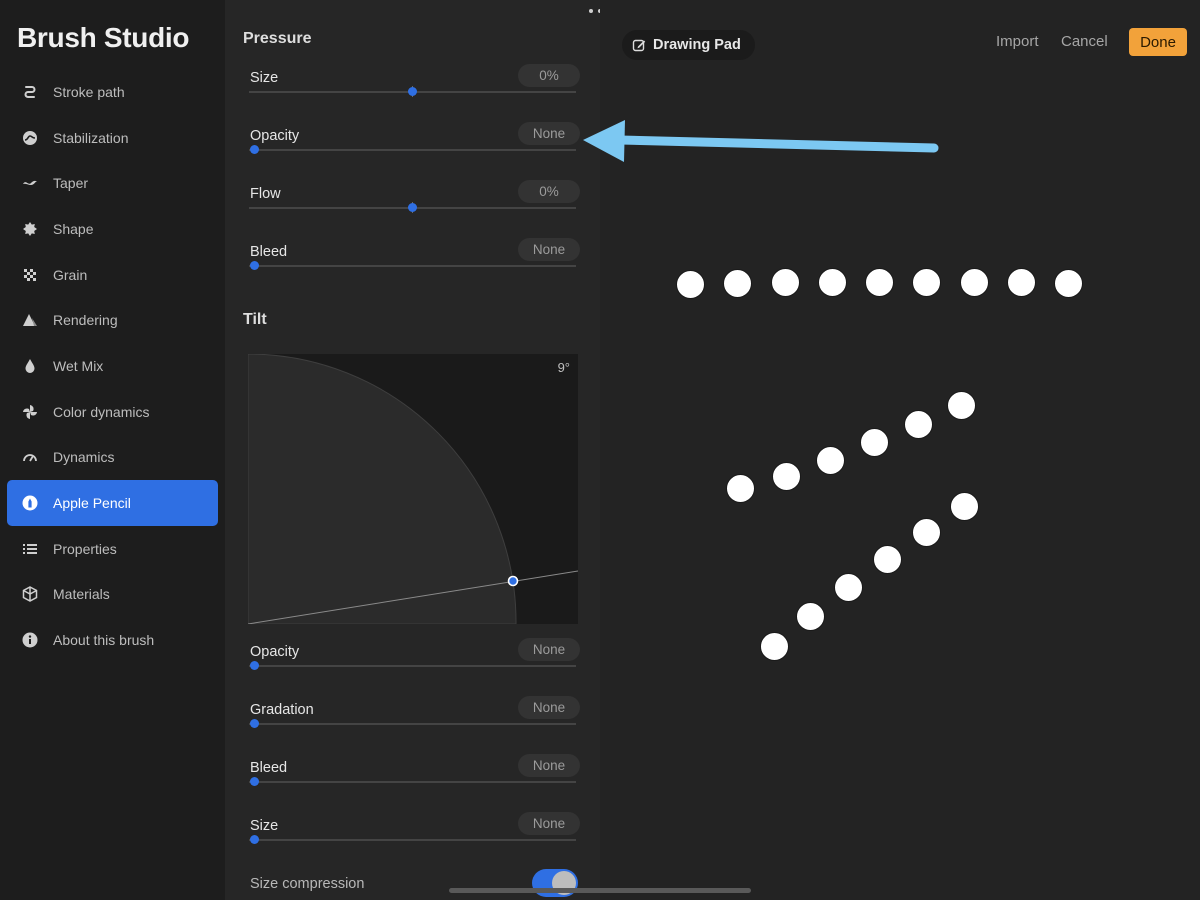  Describe the element at coordinates (761, 141) in the screenshot. I see `annotation-arrow-icon` at that location.